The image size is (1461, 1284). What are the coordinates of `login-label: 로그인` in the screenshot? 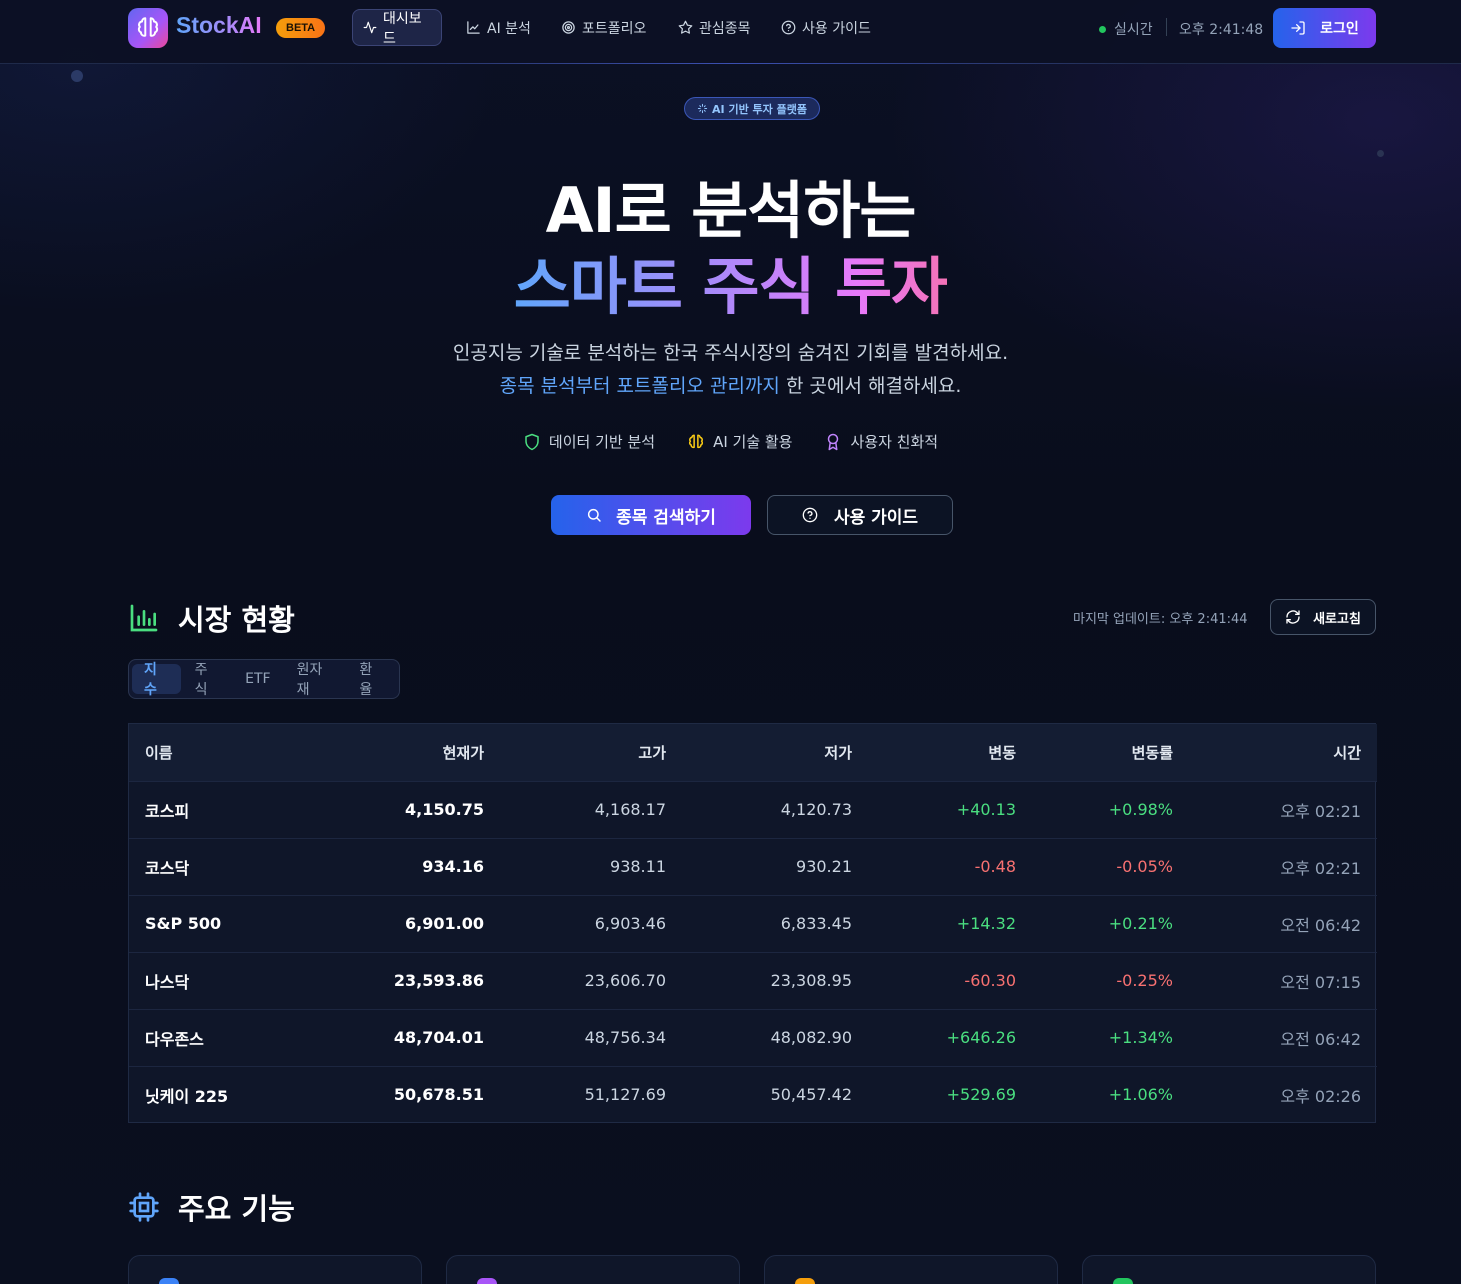 It's located at (1339, 29).